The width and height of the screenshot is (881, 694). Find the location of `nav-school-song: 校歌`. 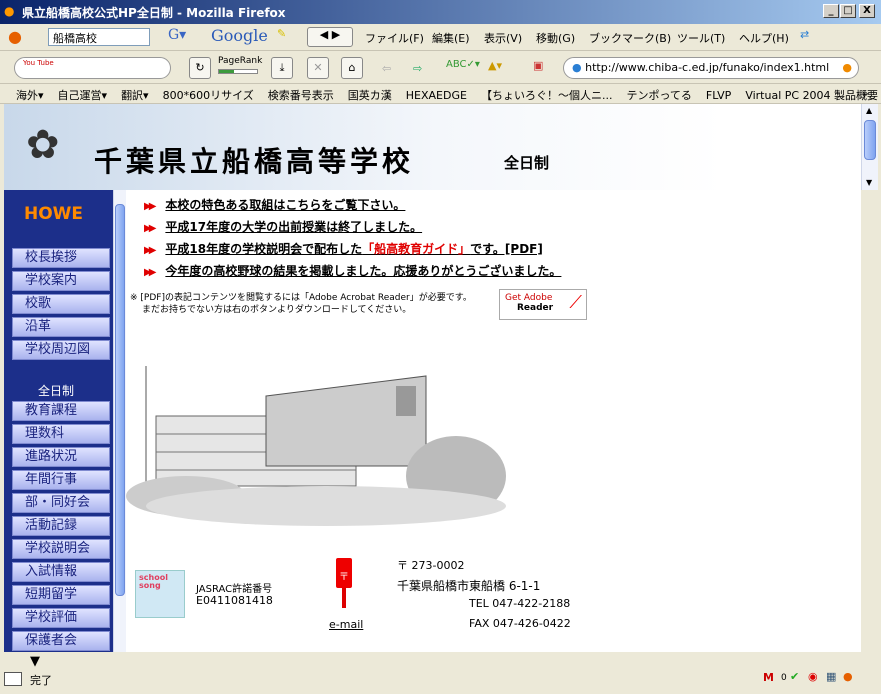

nav-school-song: 校歌 is located at coordinates (61, 304).